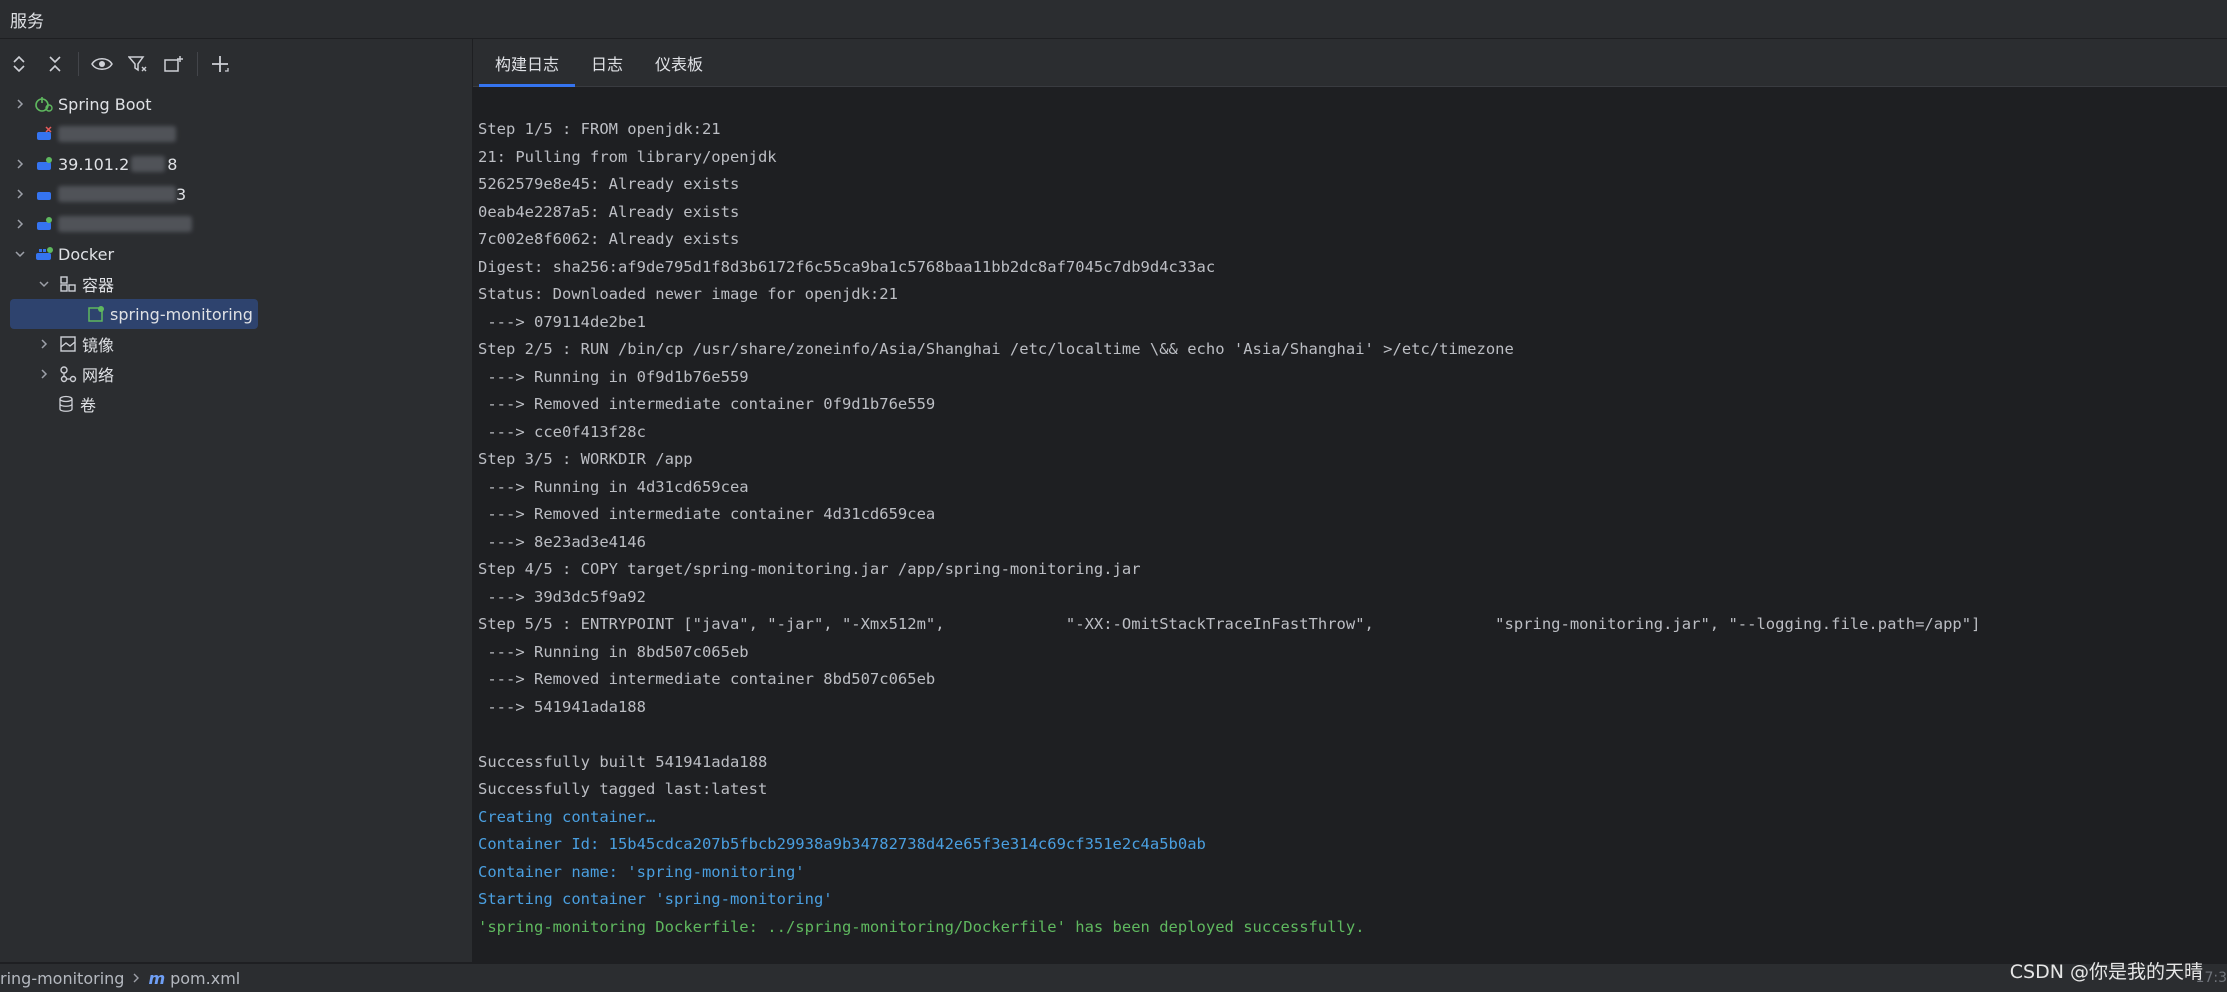 The image size is (2227, 992). I want to click on redacted-segment, so click(148, 164).